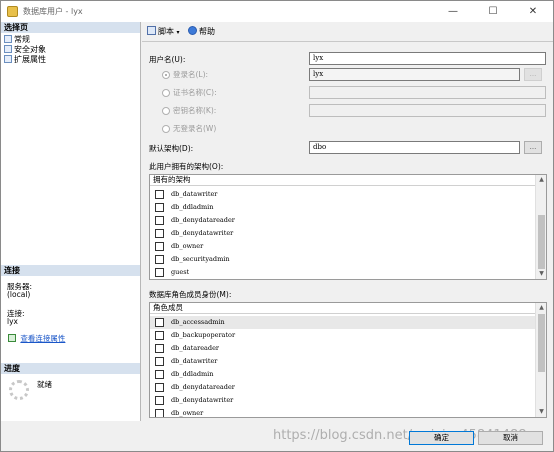  What do you see at coordinates (53, 11) in the screenshot?
I see `window-title: 数据库用户 - lyx` at bounding box center [53, 11].